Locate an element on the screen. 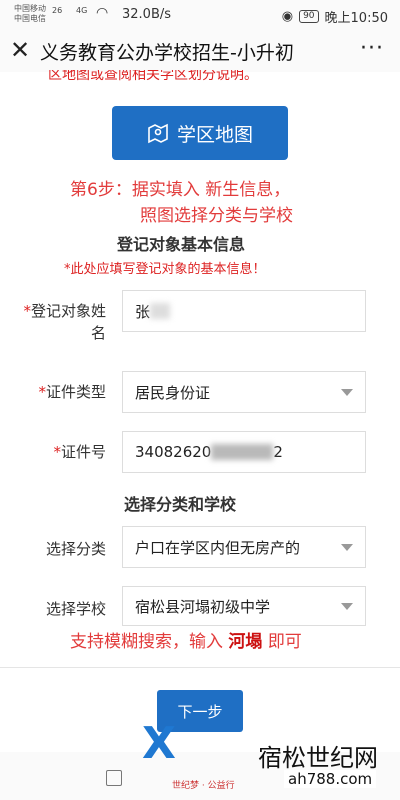  section-title-school: 选择分类和学校 is located at coordinates (180, 504).